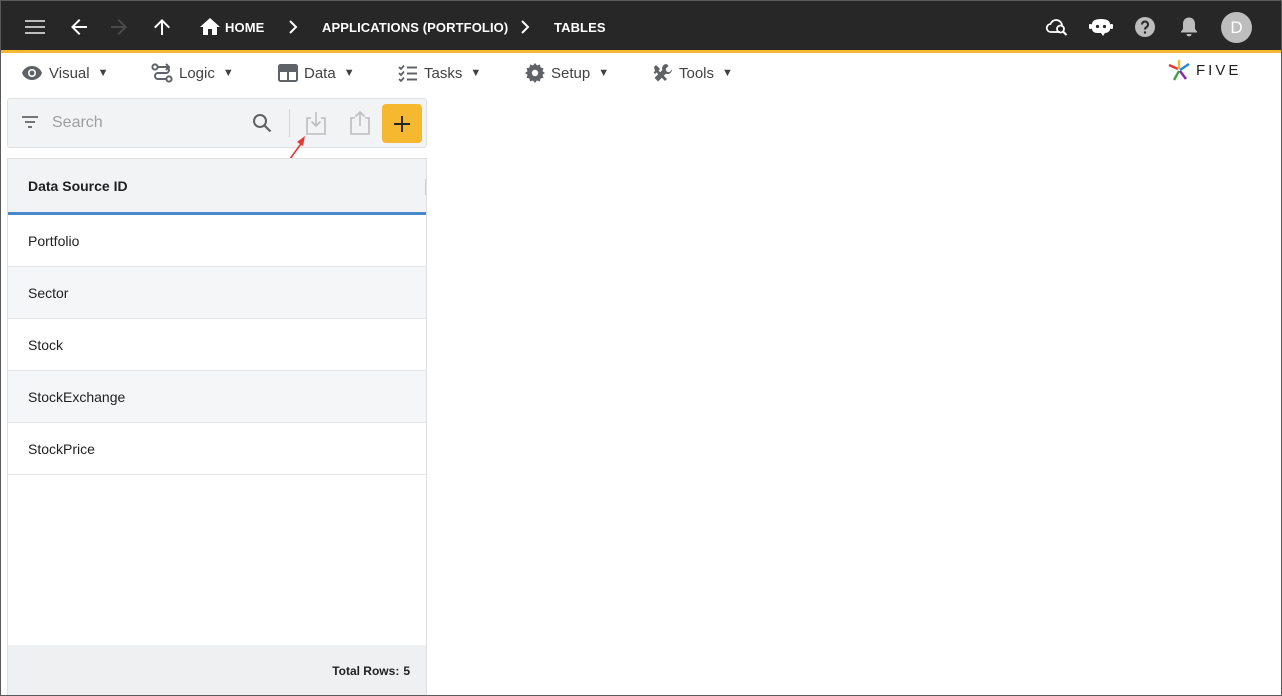  What do you see at coordinates (217, 670) in the screenshot?
I see `list-footer: Total Rows: 5` at bounding box center [217, 670].